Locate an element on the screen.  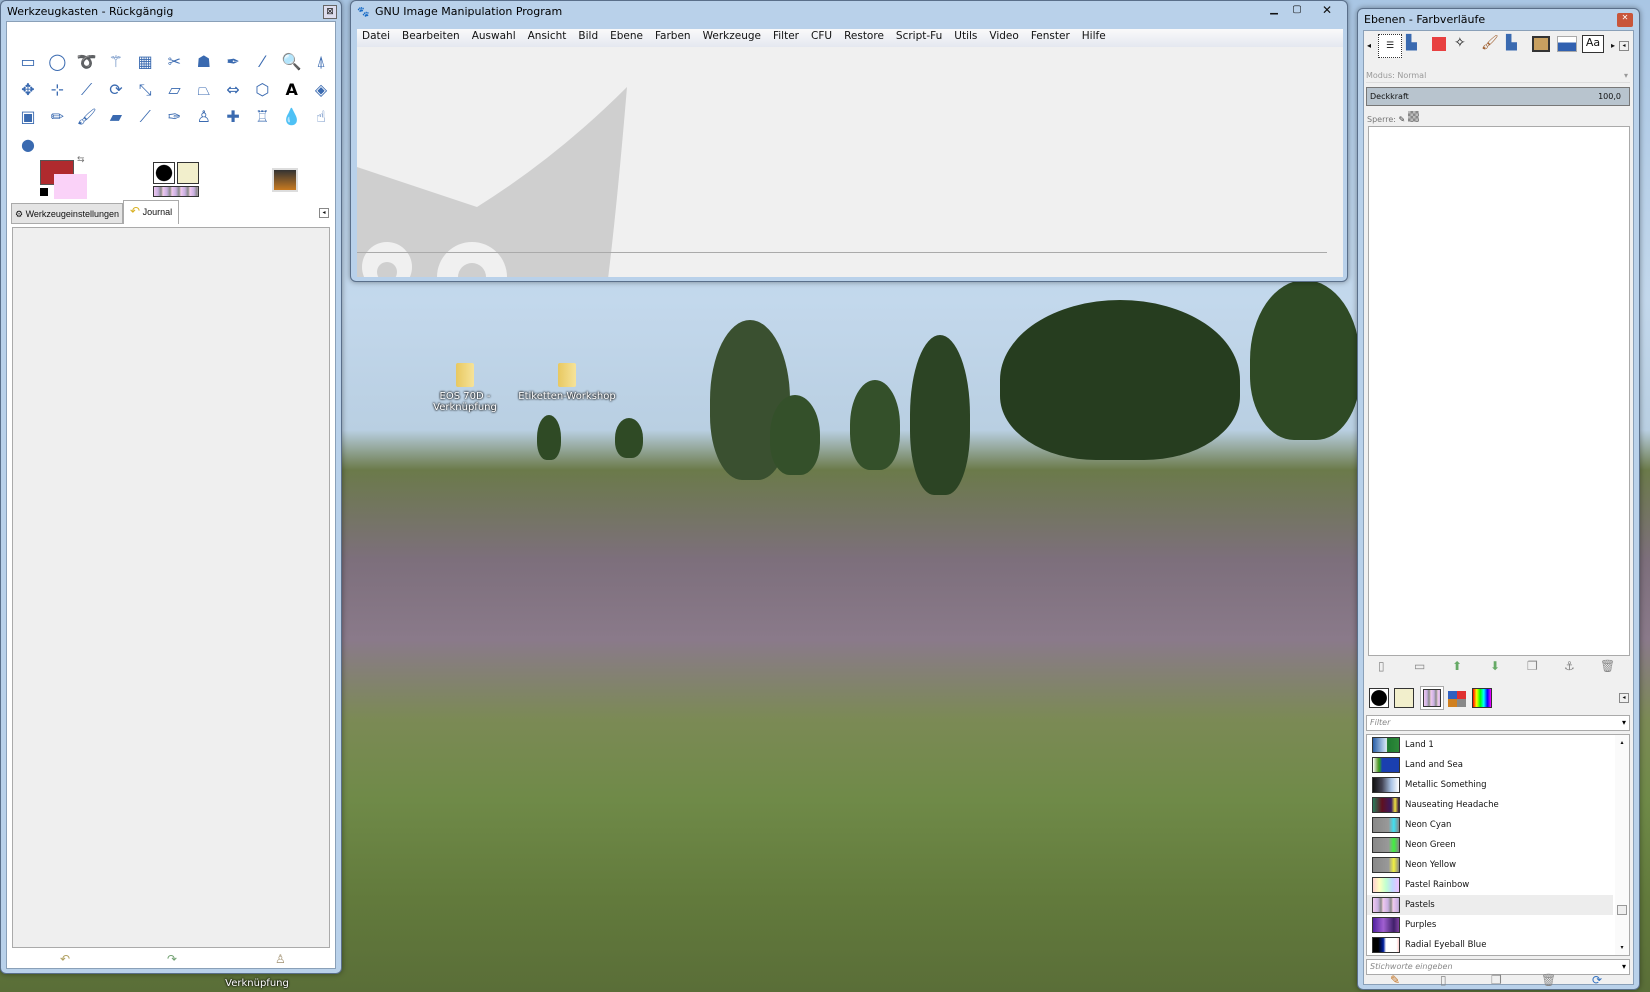
tab-tool-presets: ▙ is located at coordinates (1511, 43).